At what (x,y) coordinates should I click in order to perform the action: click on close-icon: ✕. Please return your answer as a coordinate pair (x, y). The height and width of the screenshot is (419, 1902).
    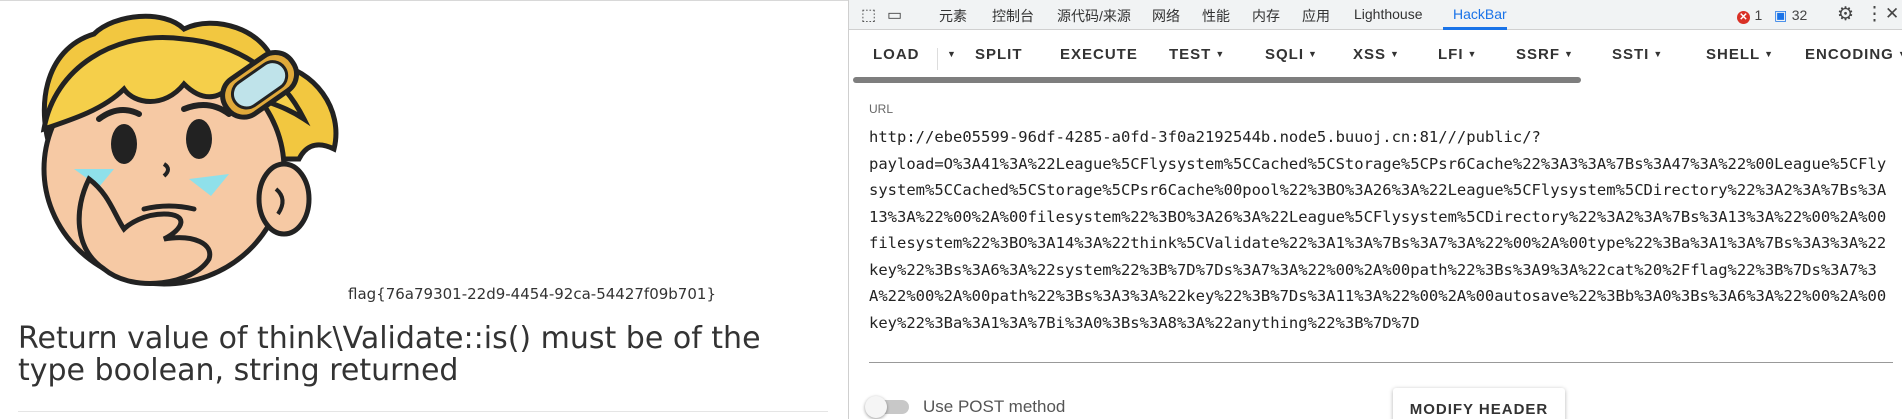
    Looking at the image, I should click on (1892, 14).